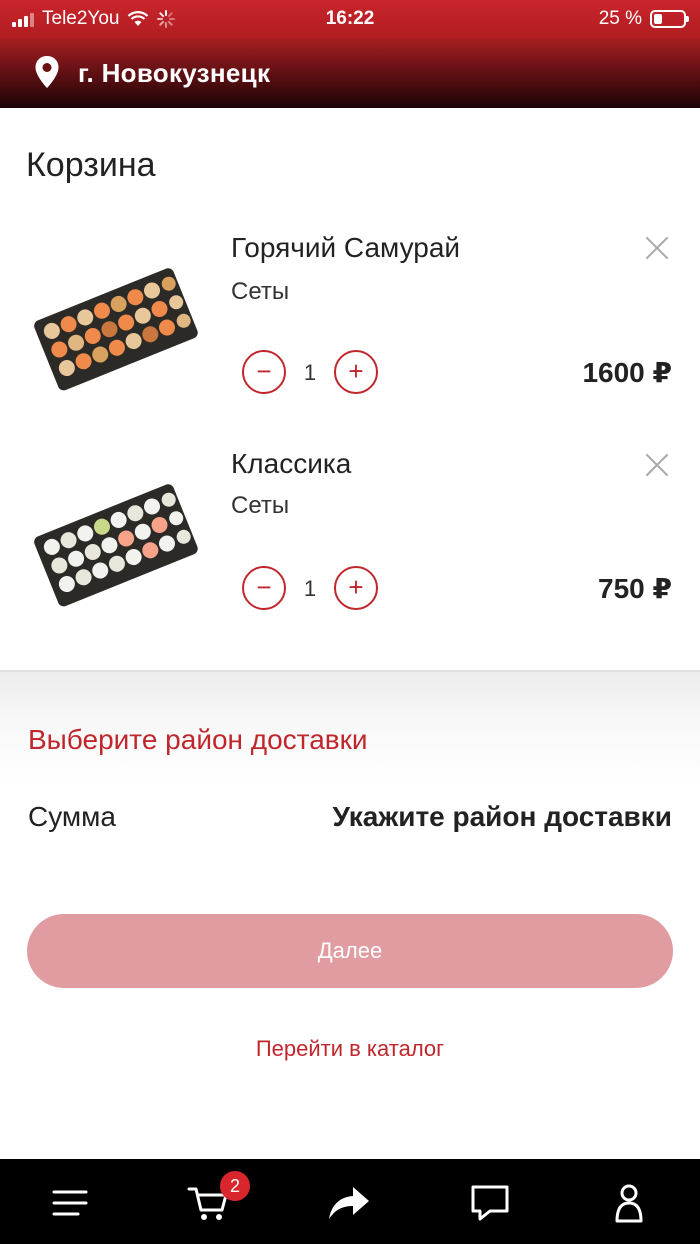 Image resolution: width=700 pixels, height=1244 pixels. I want to click on item-price: 1600 ₽, so click(627, 372).